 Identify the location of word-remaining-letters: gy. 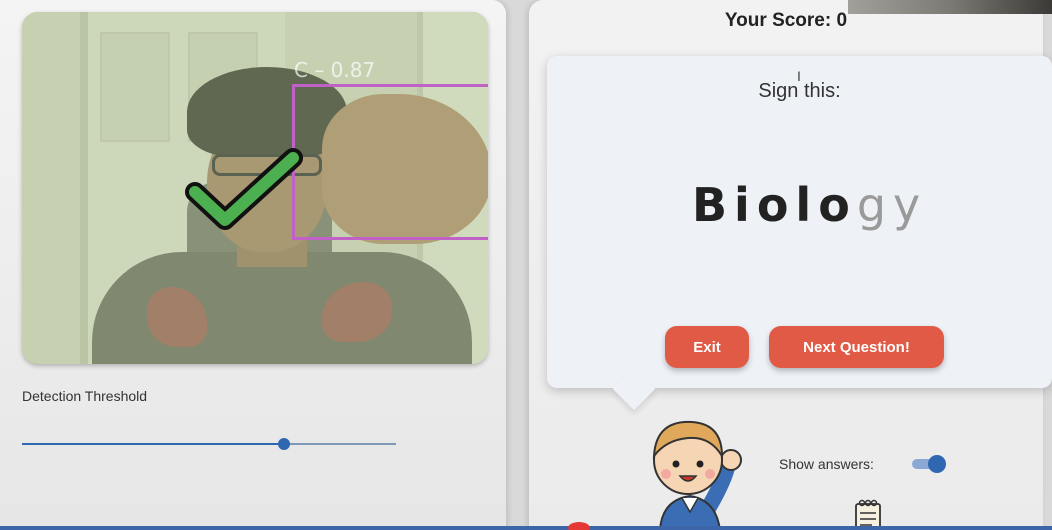
(892, 205).